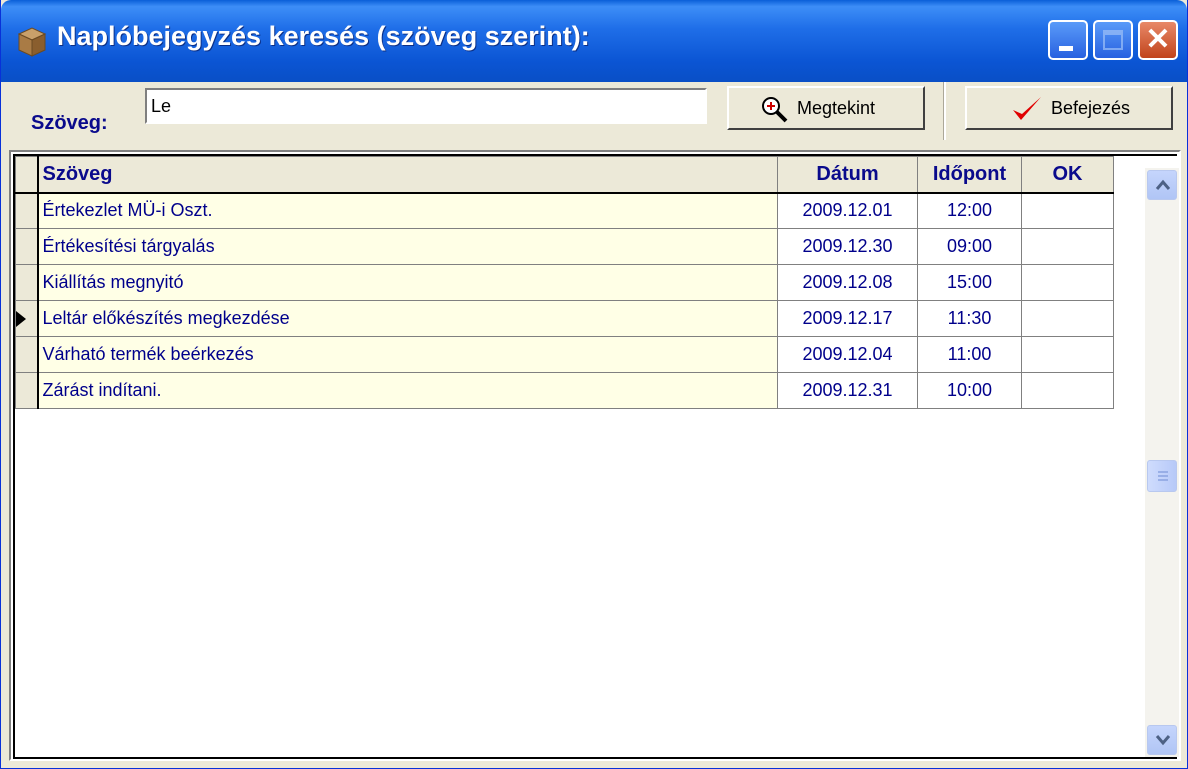 Image resolution: width=1188 pixels, height=769 pixels. I want to click on view-button-label: Megtekint, so click(836, 108).